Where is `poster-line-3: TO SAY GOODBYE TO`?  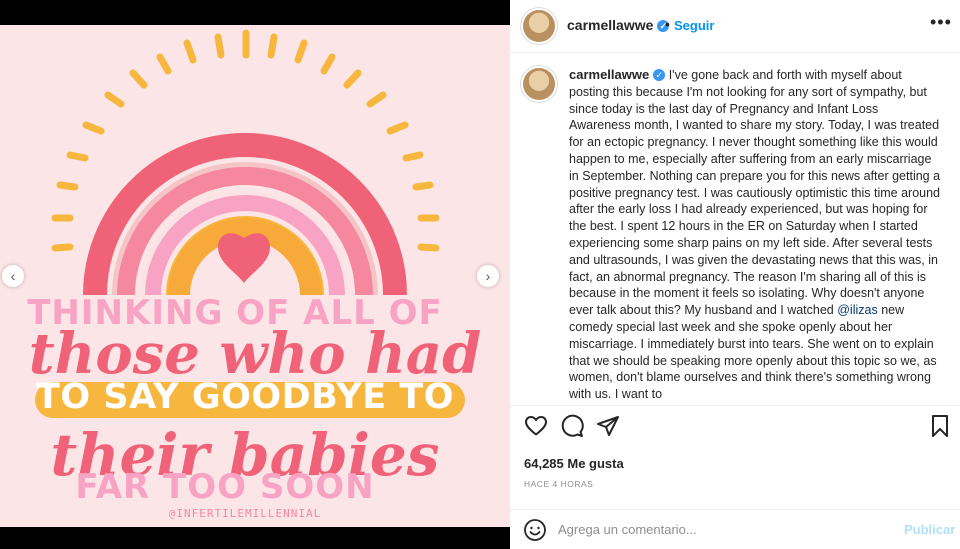
poster-line-3: TO SAY GOODBYE TO is located at coordinates (245, 397).